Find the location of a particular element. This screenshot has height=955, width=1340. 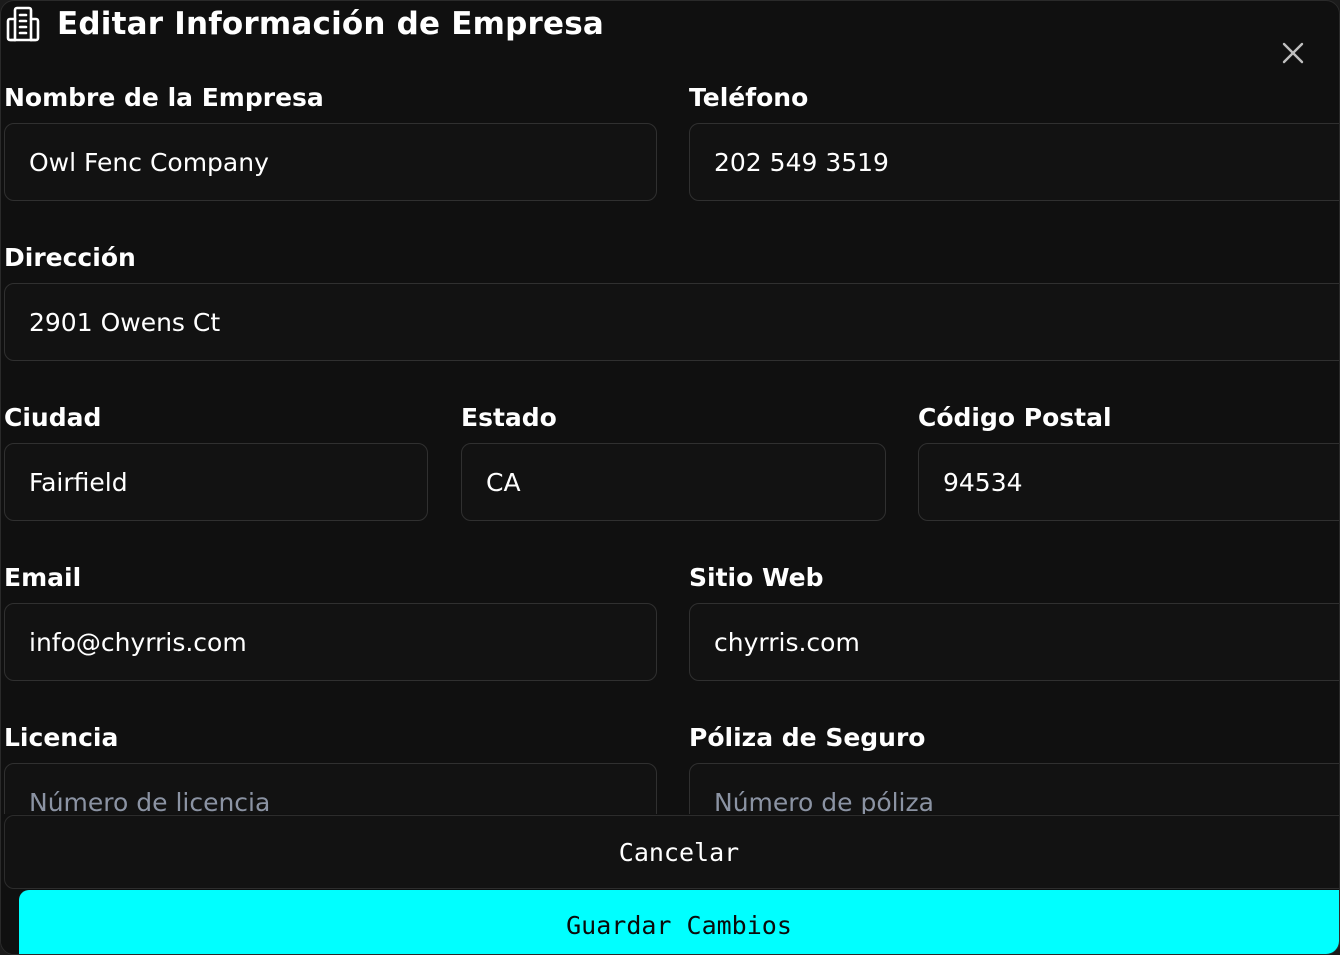

website-label: Sitio Web is located at coordinates (756, 577).